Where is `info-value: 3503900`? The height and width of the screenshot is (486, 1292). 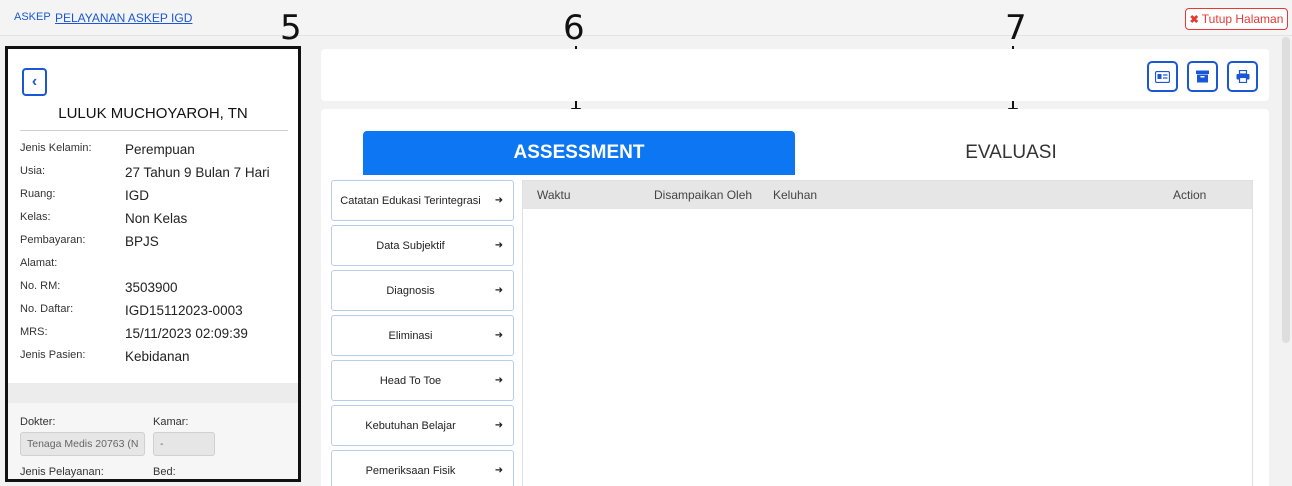 info-value: 3503900 is located at coordinates (151, 287).